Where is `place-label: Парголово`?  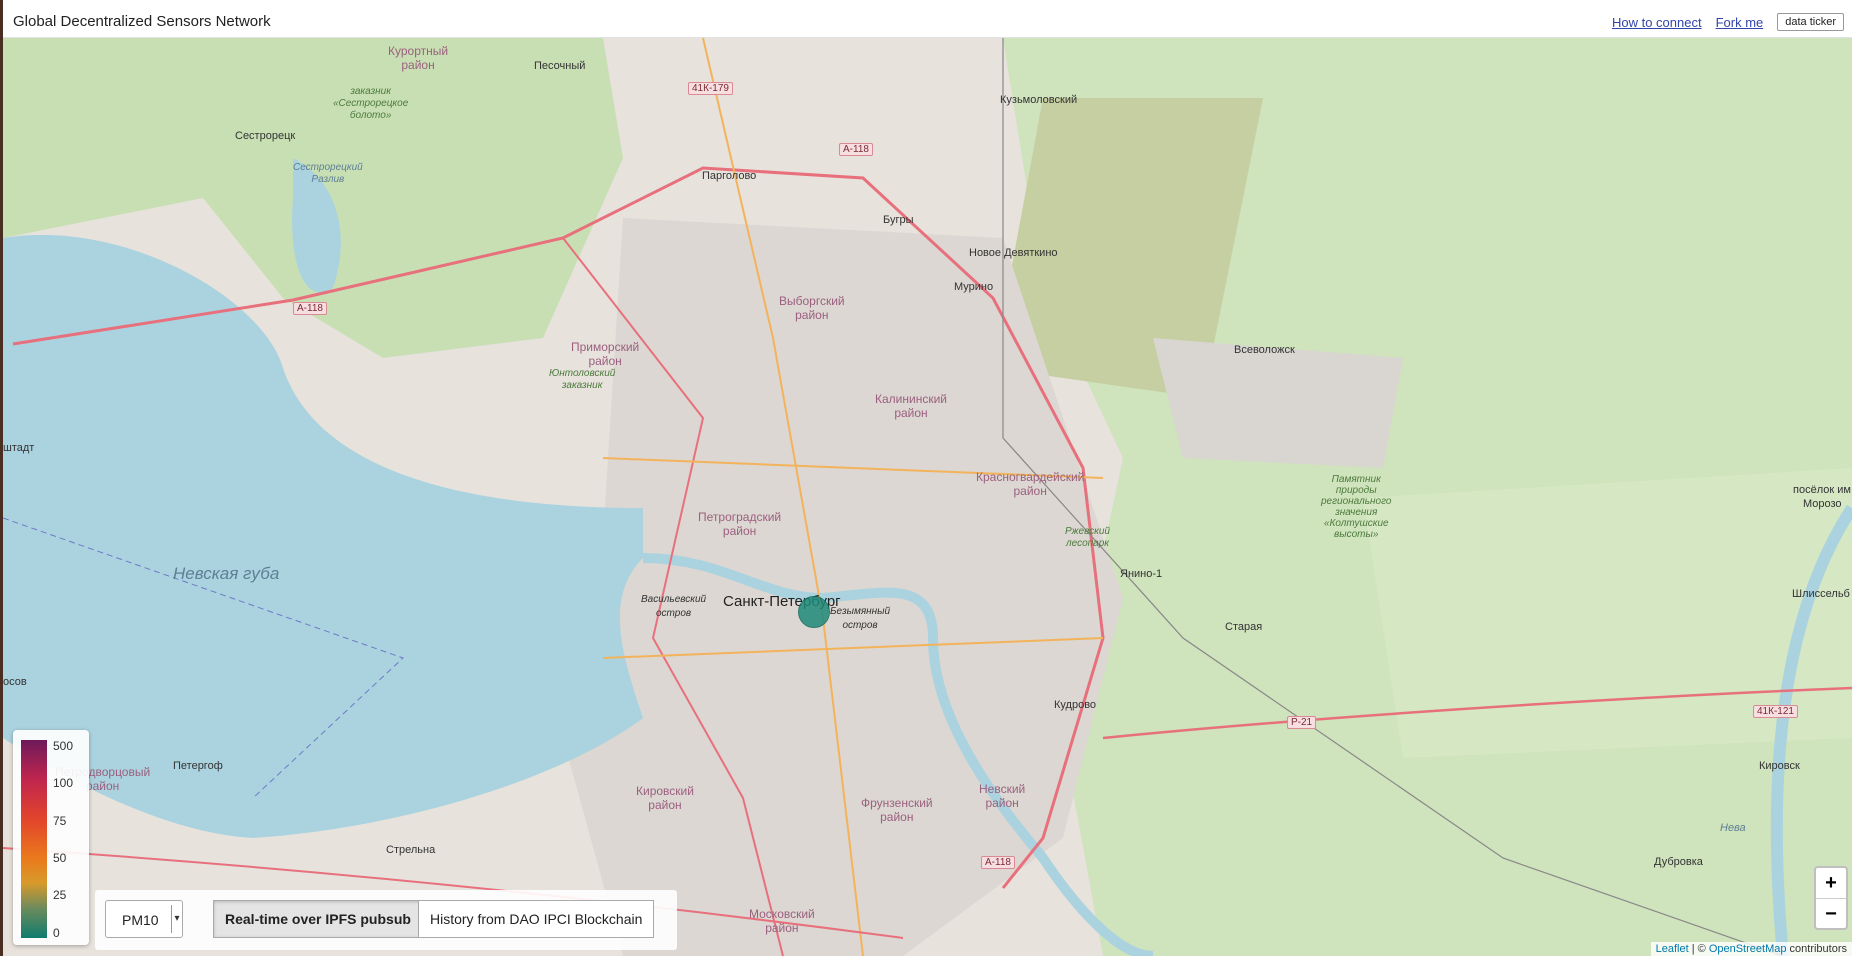 place-label: Парголово is located at coordinates (729, 176).